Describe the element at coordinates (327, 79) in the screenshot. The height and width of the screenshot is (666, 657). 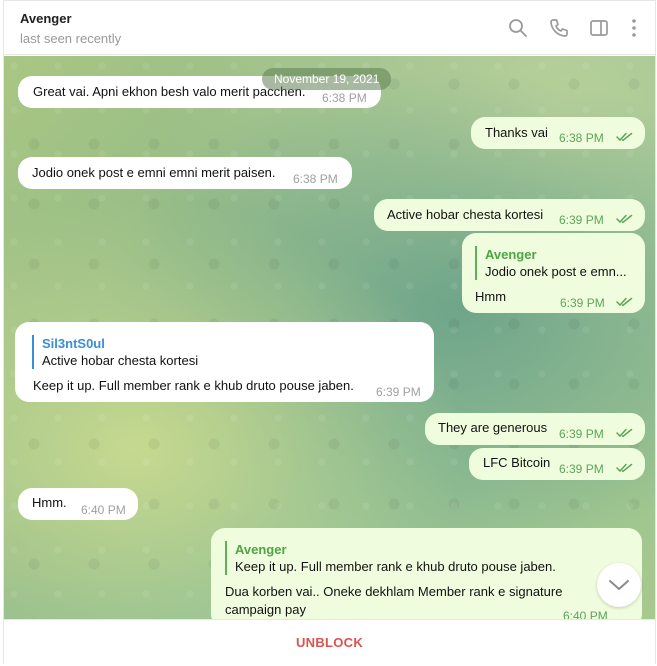
I see `date-separator: November 19, 2021` at that location.